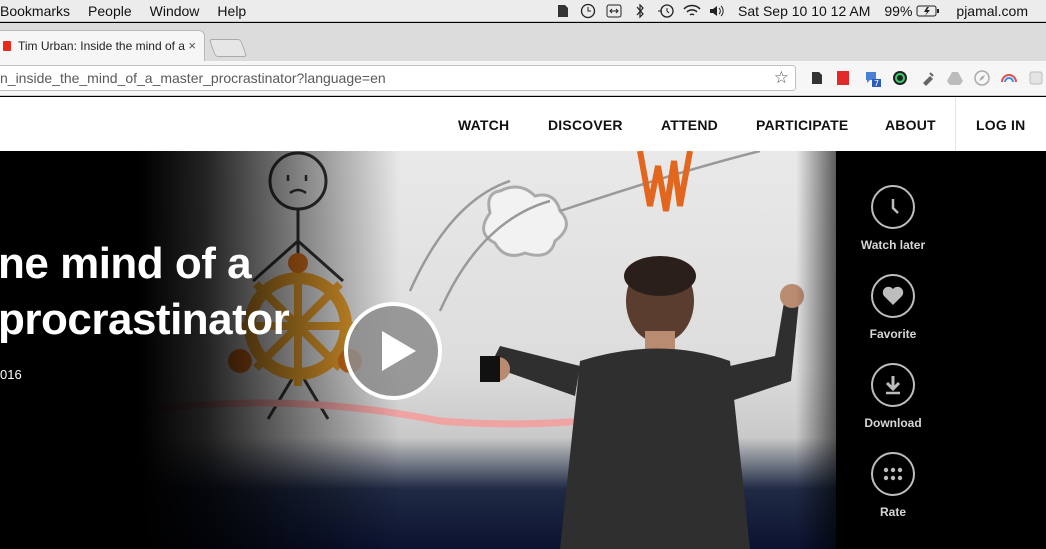 This screenshot has height=549, width=1046. I want to click on wifi-icon, so click(692, 11).